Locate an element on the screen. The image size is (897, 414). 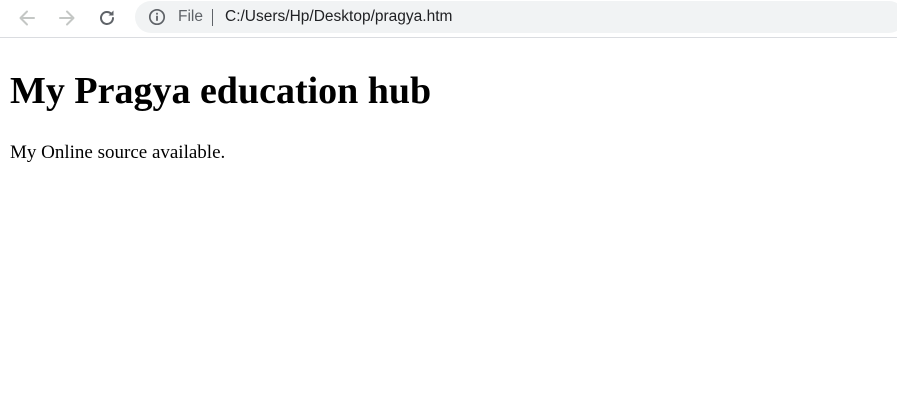
omnibox-divider is located at coordinates (212, 17).